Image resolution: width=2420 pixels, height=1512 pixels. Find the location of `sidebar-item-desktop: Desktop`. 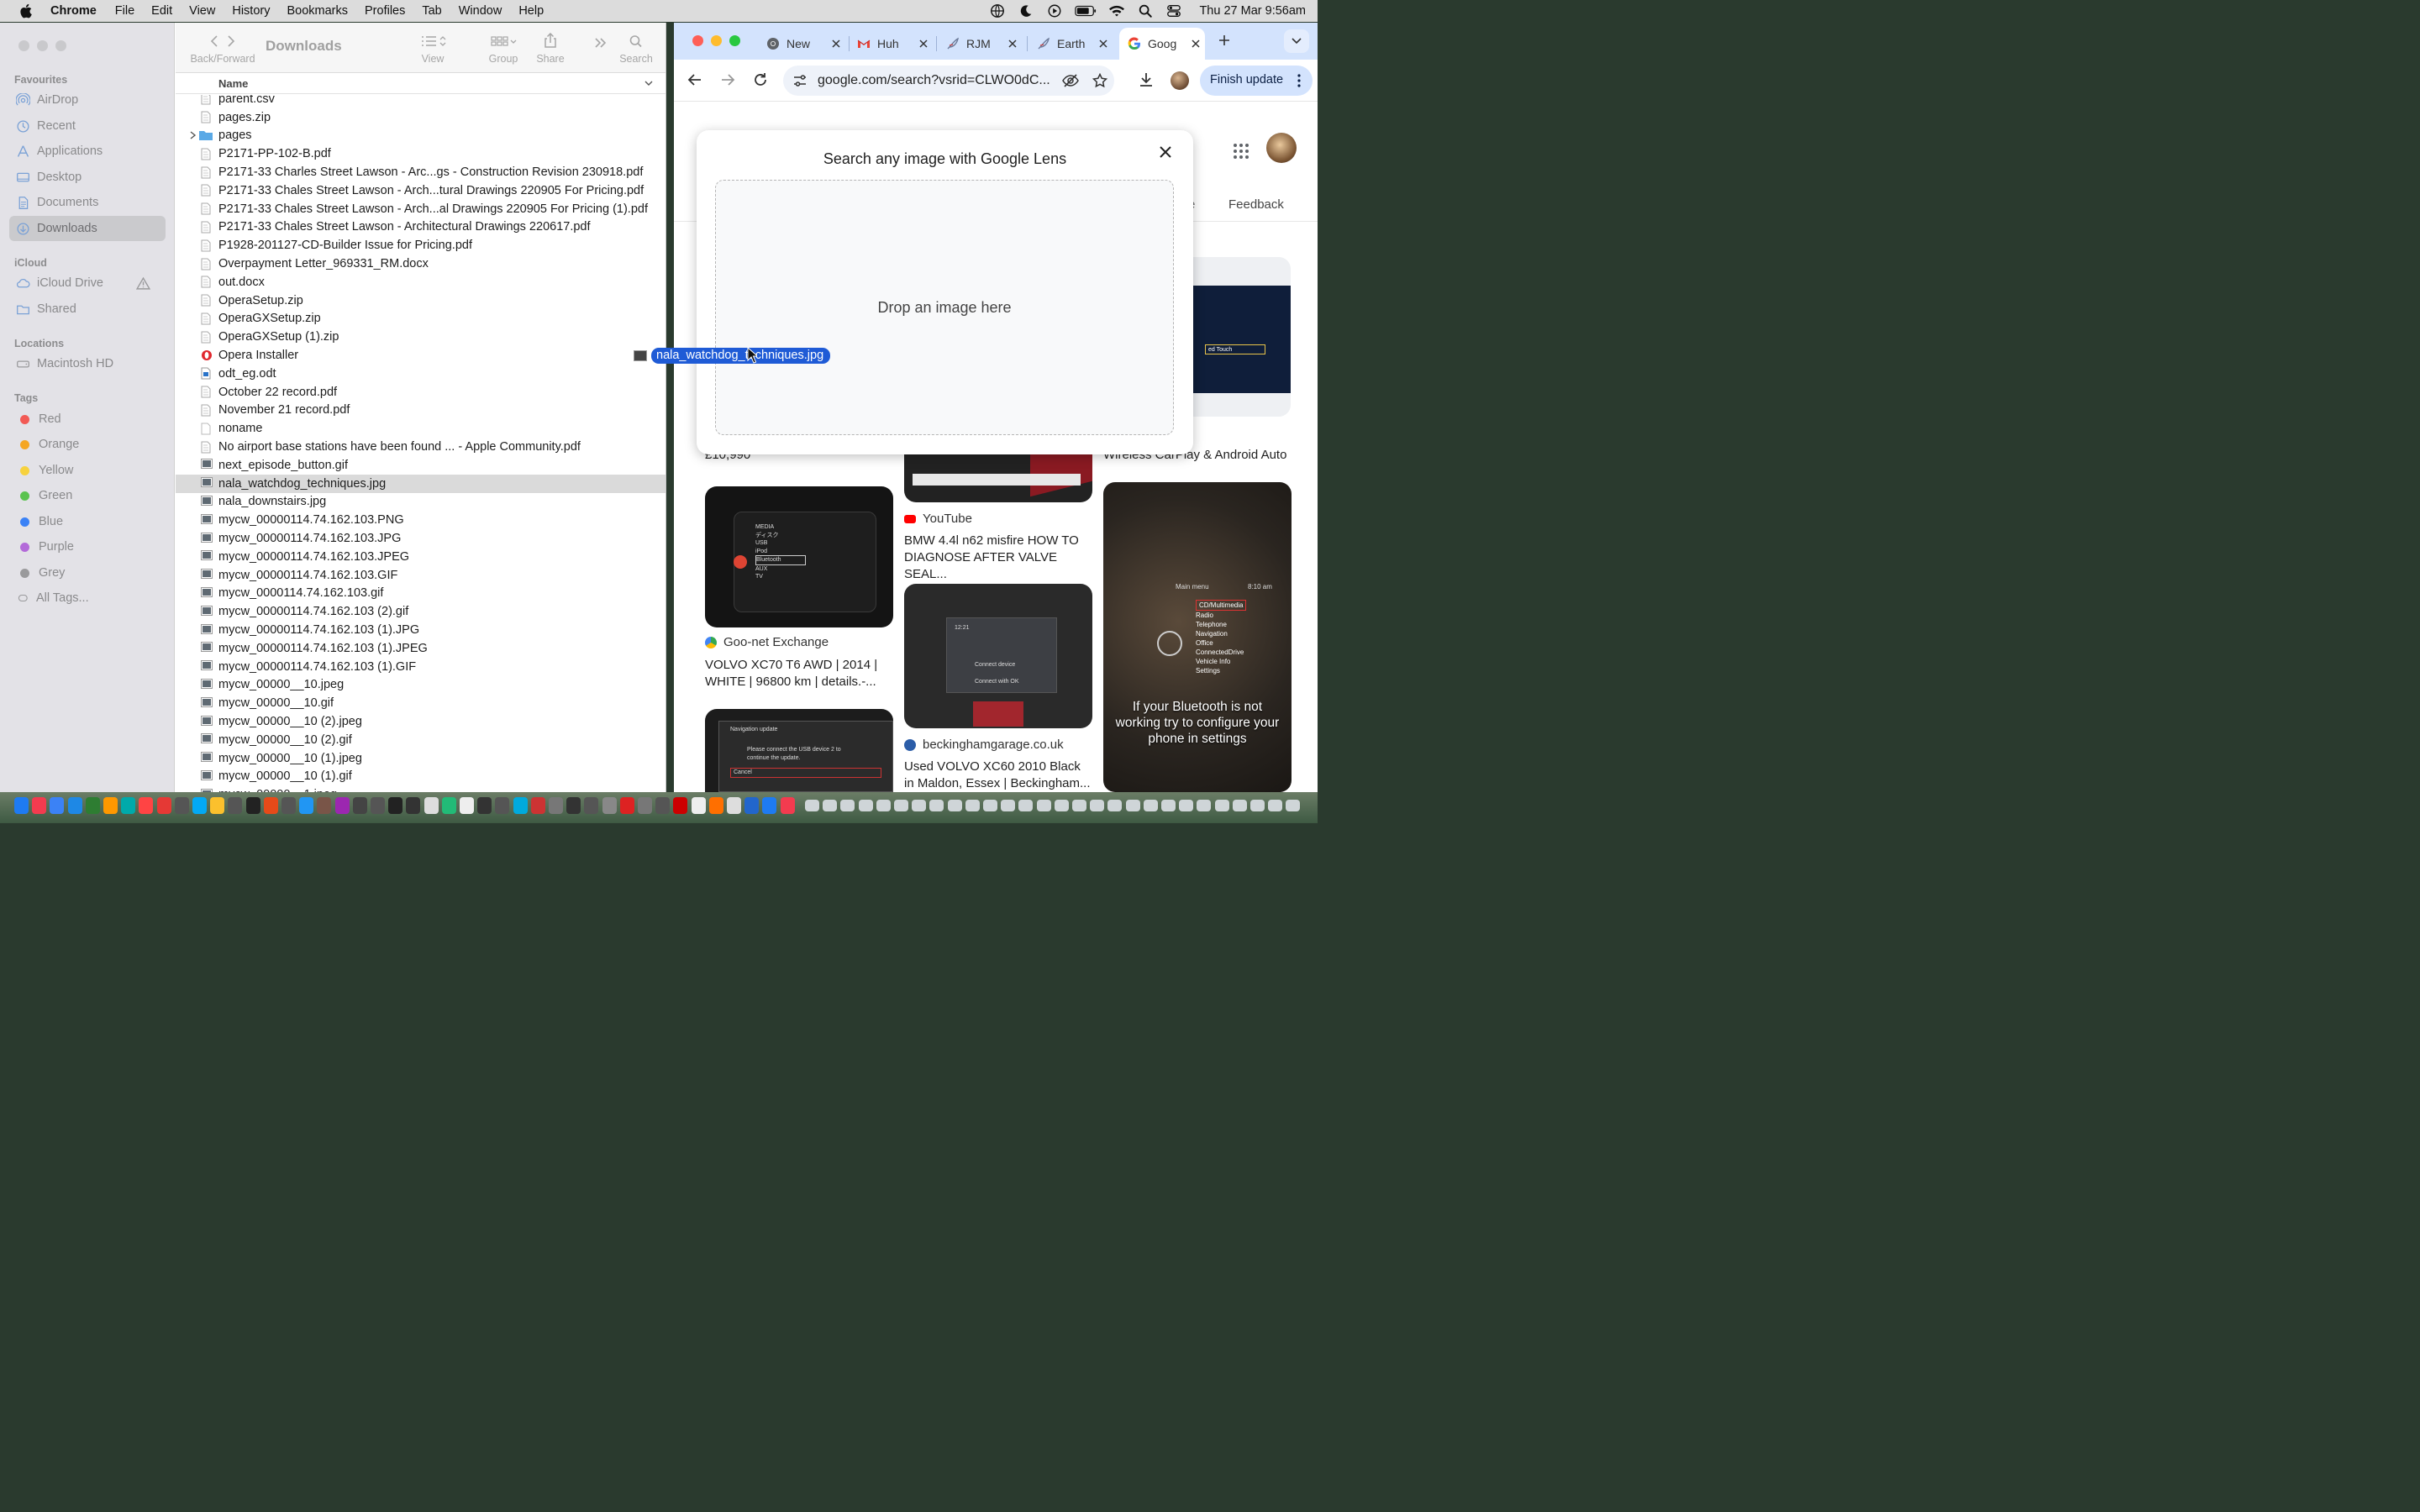

sidebar-item-desktop: Desktop is located at coordinates (87, 177).